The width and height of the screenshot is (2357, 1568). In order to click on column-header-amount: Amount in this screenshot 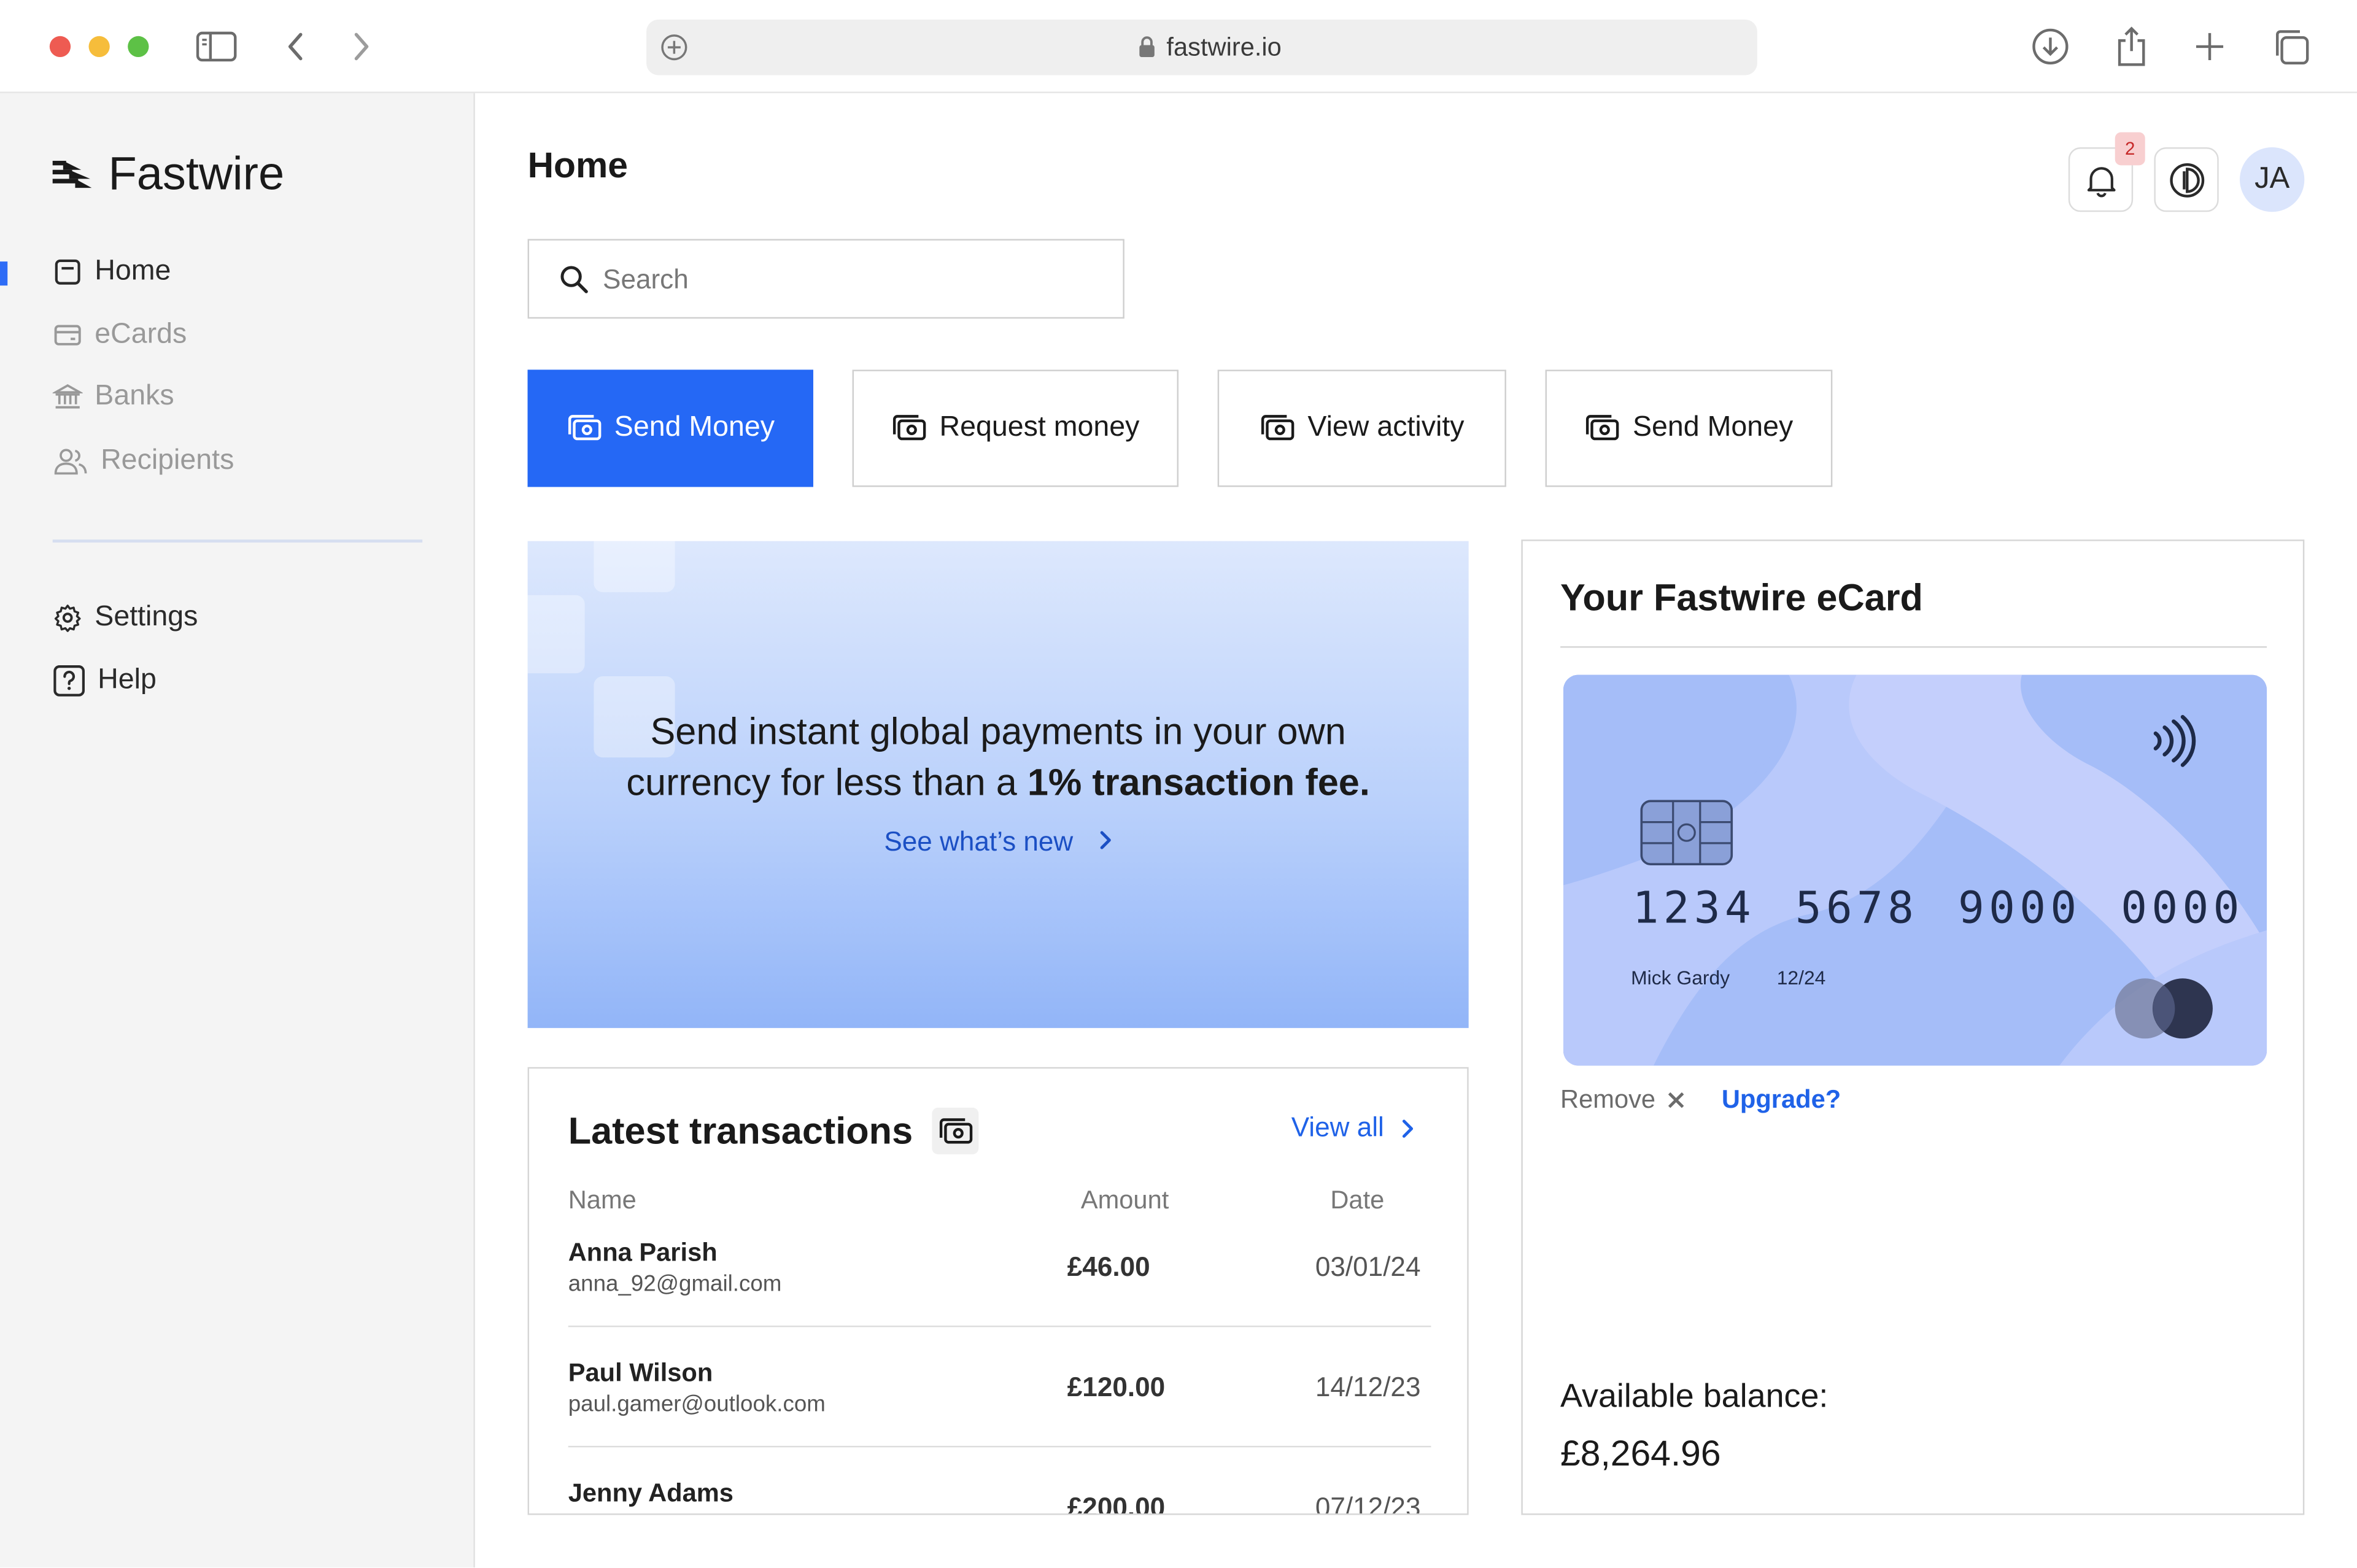, I will do `click(1124, 1201)`.